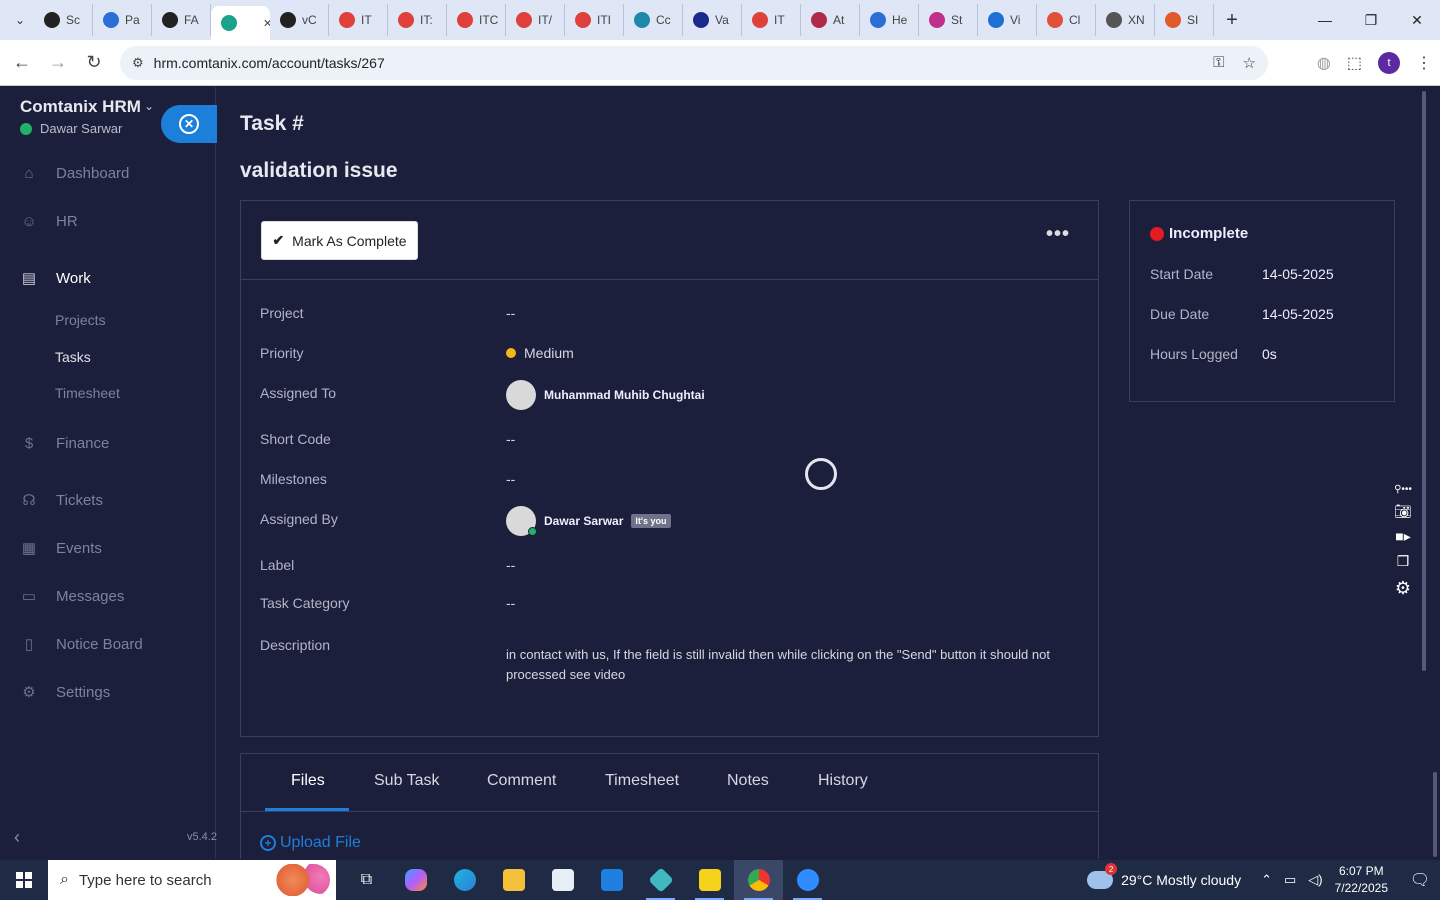 This screenshot has height=900, width=1440. What do you see at coordinates (712, 20) in the screenshot?
I see `browser-tab: Va` at bounding box center [712, 20].